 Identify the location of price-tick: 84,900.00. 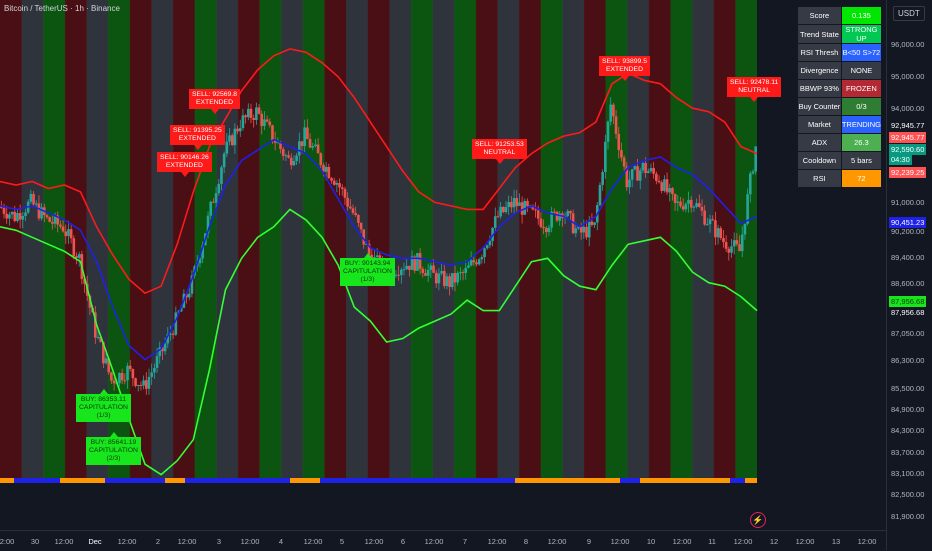
(908, 409).